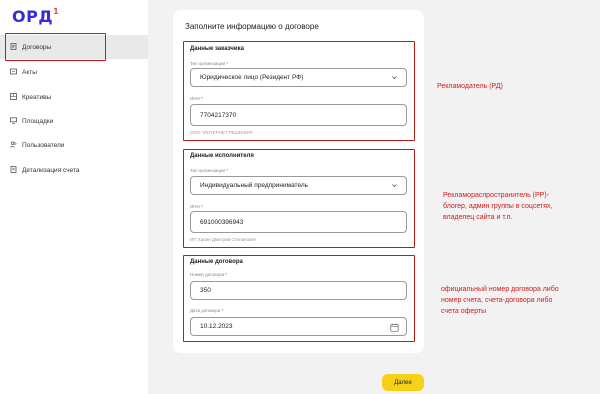 The width and height of the screenshot is (600, 394). I want to click on contract-number-input: 350, so click(298, 290).